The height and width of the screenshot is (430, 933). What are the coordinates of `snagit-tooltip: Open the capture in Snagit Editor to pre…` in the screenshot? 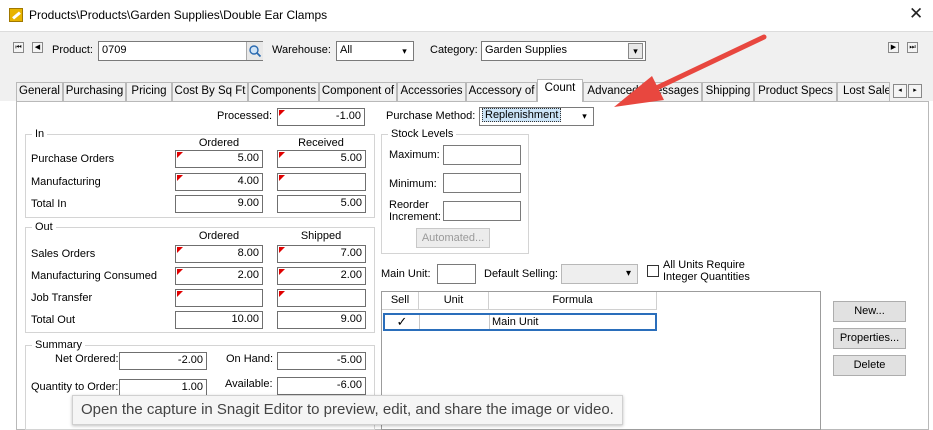 It's located at (347, 410).